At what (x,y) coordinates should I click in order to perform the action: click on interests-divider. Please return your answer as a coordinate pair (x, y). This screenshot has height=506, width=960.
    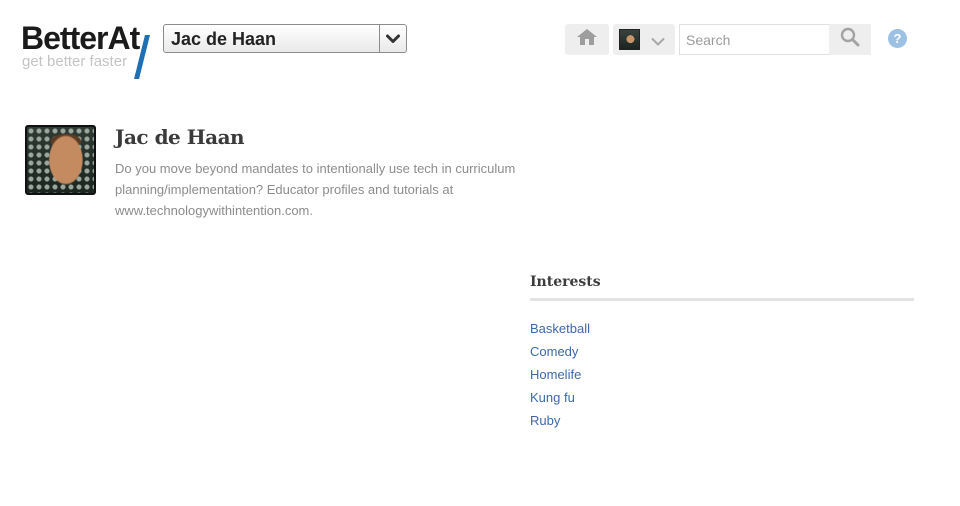
    Looking at the image, I should click on (722, 299).